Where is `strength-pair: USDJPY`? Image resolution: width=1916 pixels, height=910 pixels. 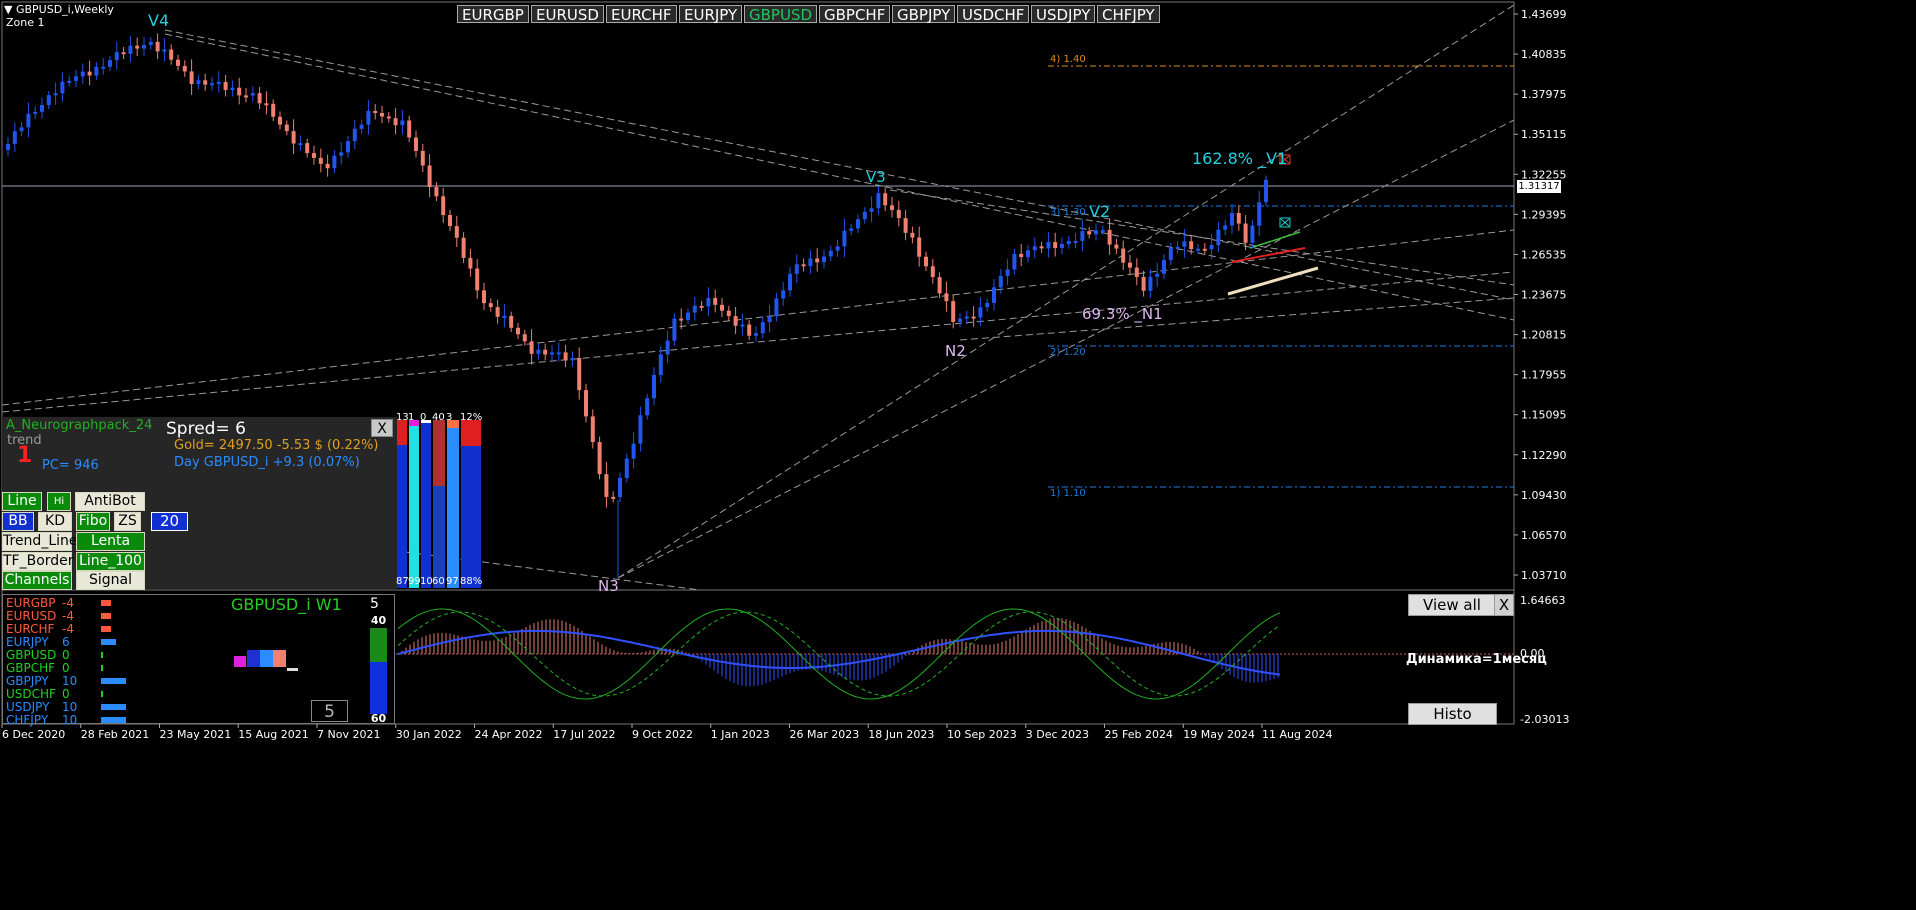
strength-pair: USDJPY is located at coordinates (28, 707).